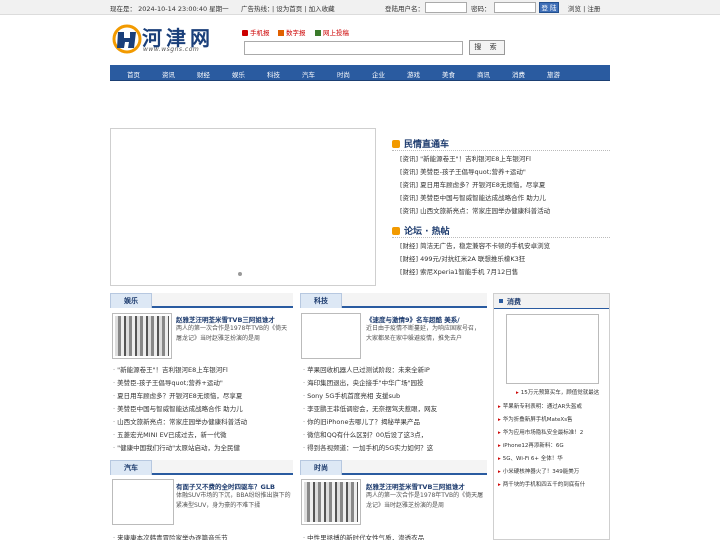 The width and height of the screenshot is (720, 540). I want to click on login-button: 登 陆, so click(549, 7).